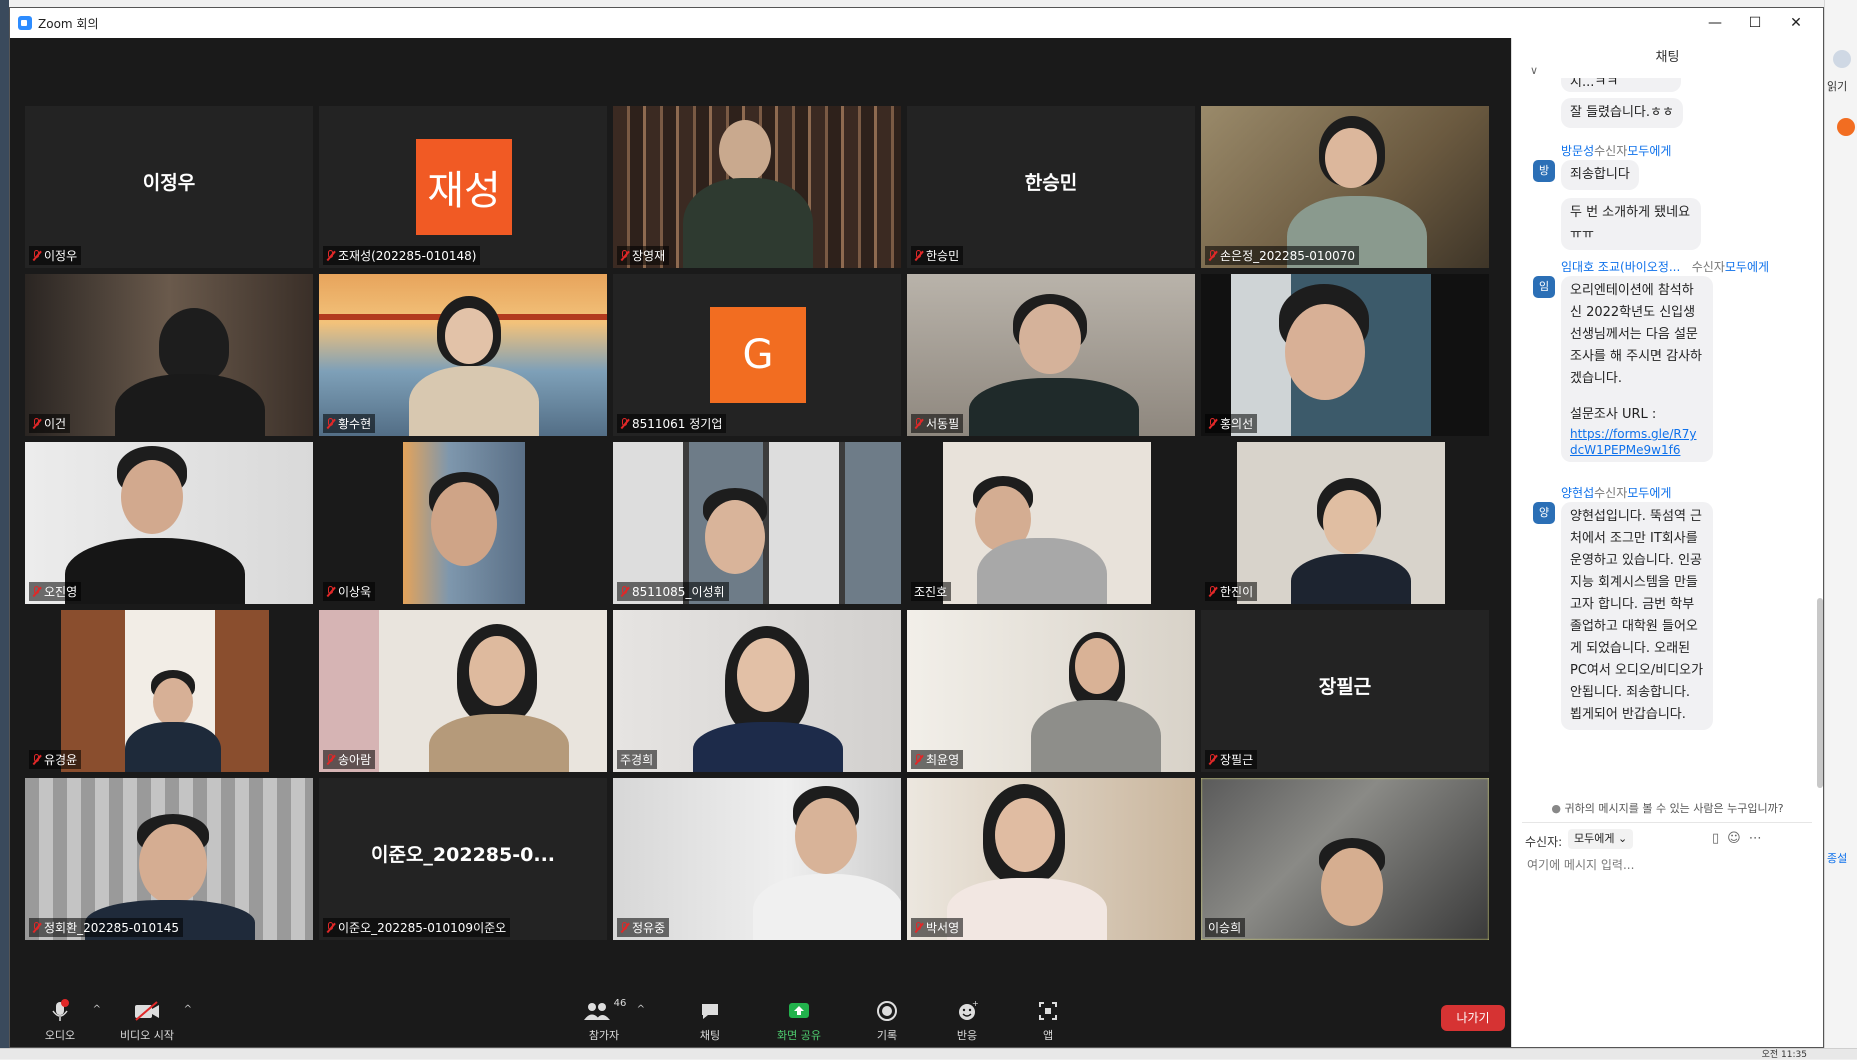 The height and width of the screenshot is (1060, 1857). Describe the element at coordinates (1719, 838) in the screenshot. I see `file-icon: ▯` at that location.